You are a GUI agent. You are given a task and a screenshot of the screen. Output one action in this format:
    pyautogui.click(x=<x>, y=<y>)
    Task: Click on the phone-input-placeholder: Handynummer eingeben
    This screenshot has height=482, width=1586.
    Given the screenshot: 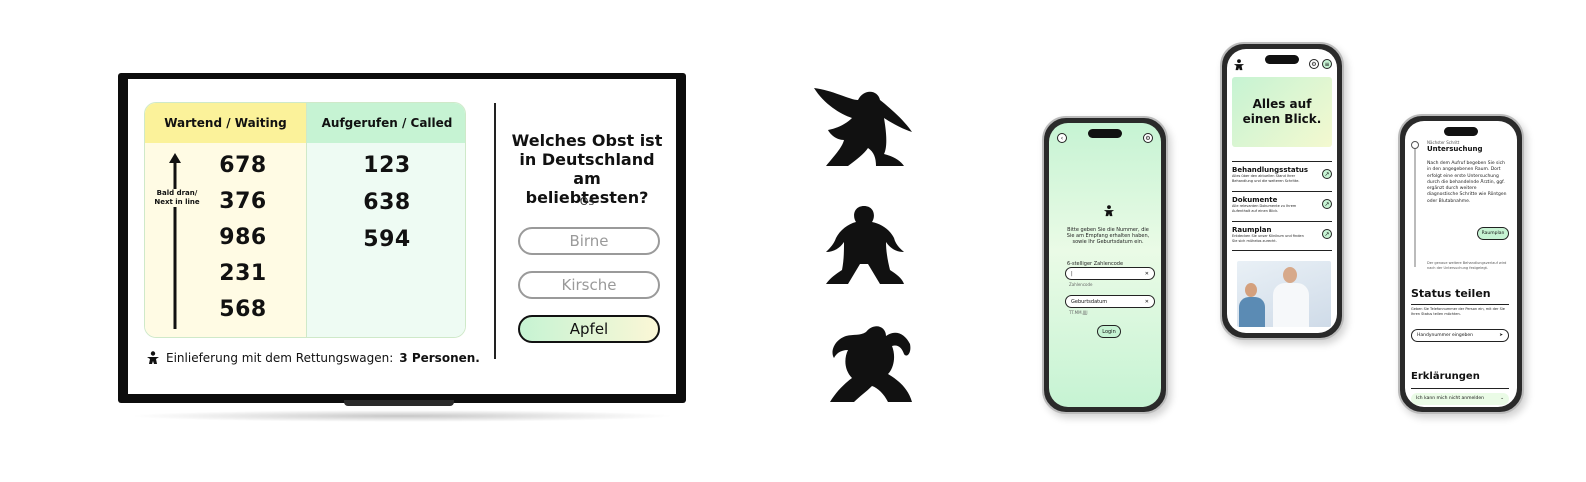 What is the action you would take?
    pyautogui.click(x=1445, y=335)
    